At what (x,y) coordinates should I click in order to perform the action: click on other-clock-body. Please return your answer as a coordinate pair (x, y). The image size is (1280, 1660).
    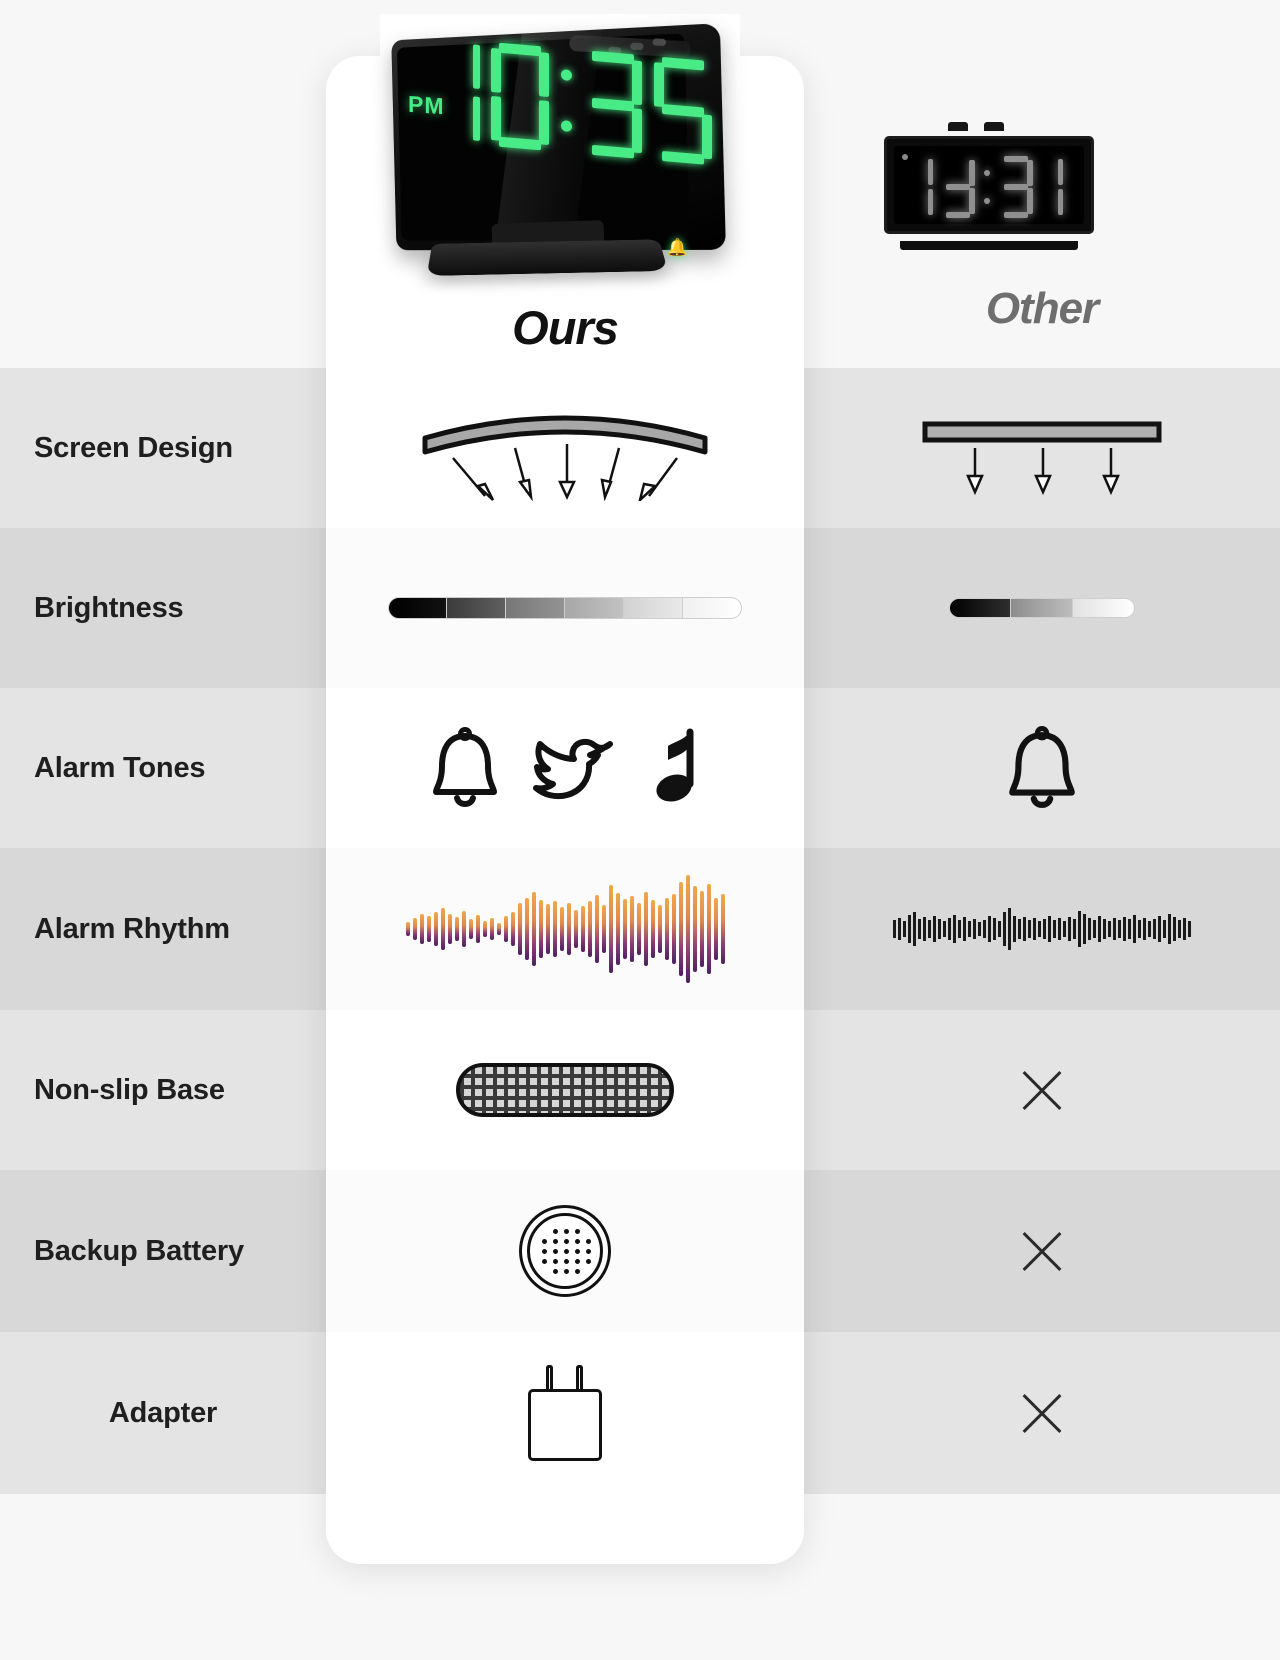
    Looking at the image, I should click on (989, 185).